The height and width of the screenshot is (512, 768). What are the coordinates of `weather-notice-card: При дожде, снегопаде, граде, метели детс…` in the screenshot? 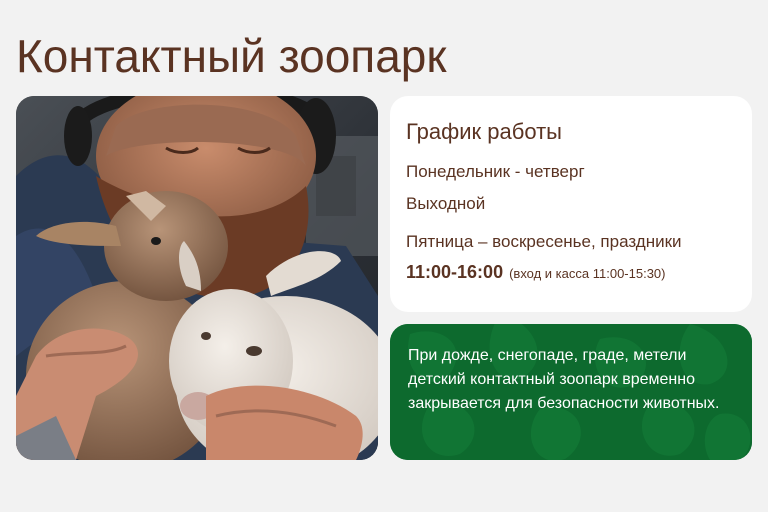 It's located at (571, 392).